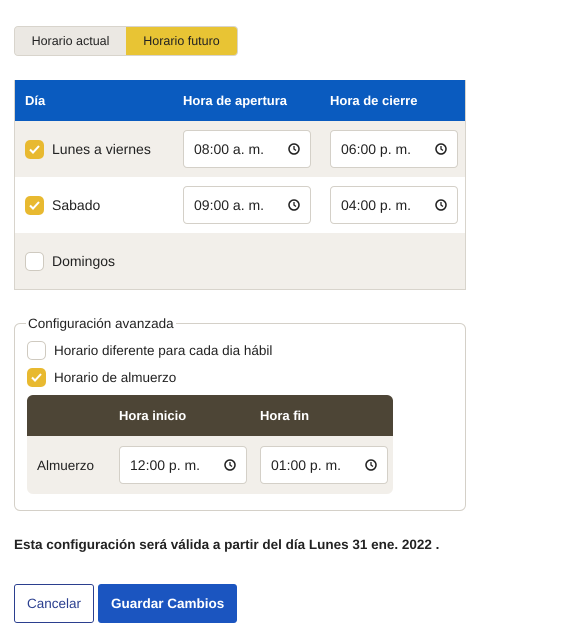 The width and height of the screenshot is (576, 623). I want to click on notice-text: Esta configuración será válida a partir del día Lunes 31 ene. 2022 ., so click(227, 544).